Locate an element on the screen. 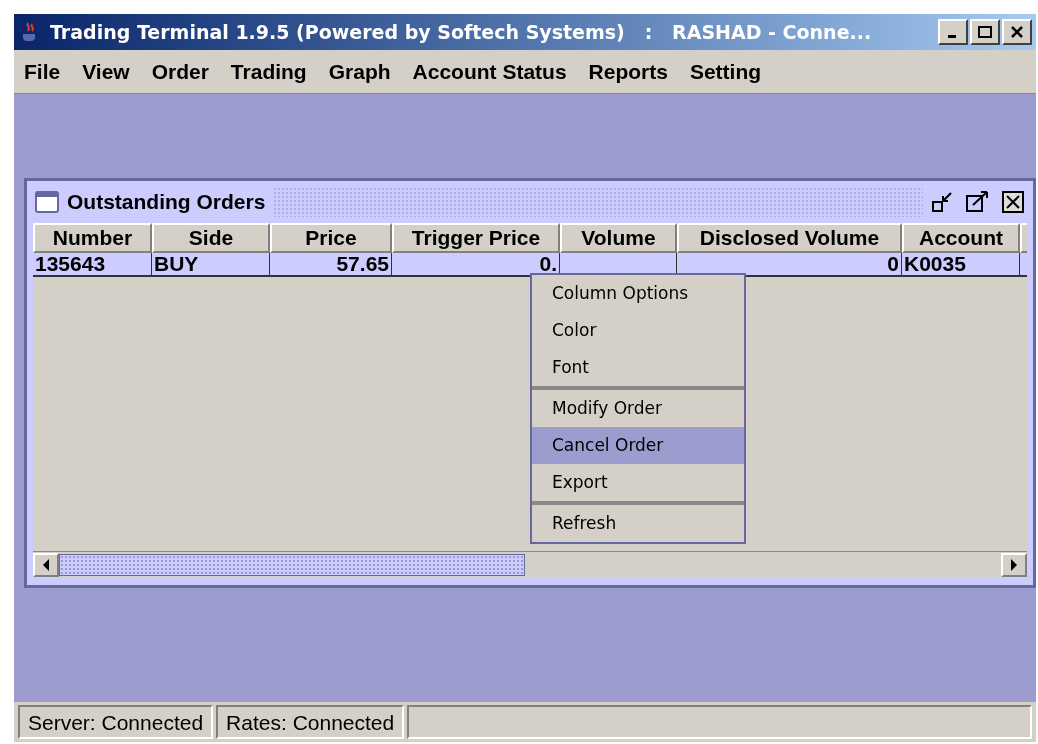 The height and width of the screenshot is (744, 1038). frame-icon is located at coordinates (47, 202).